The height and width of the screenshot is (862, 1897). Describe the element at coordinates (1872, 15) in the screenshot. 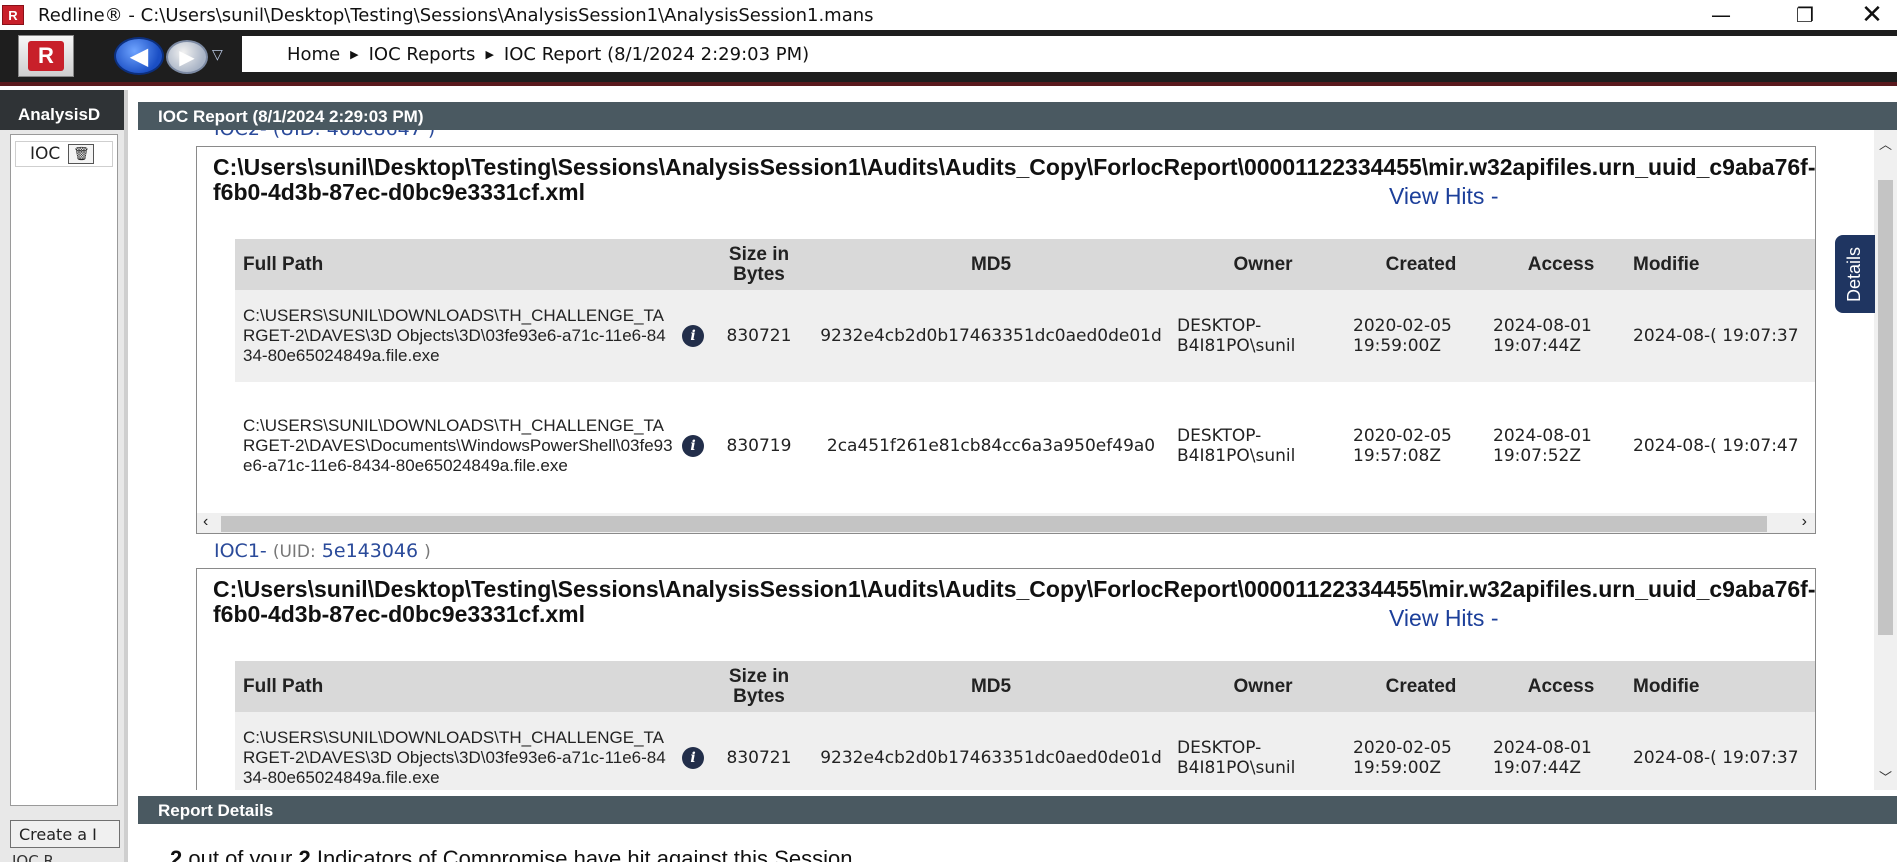

I see `close-button: ✕` at that location.